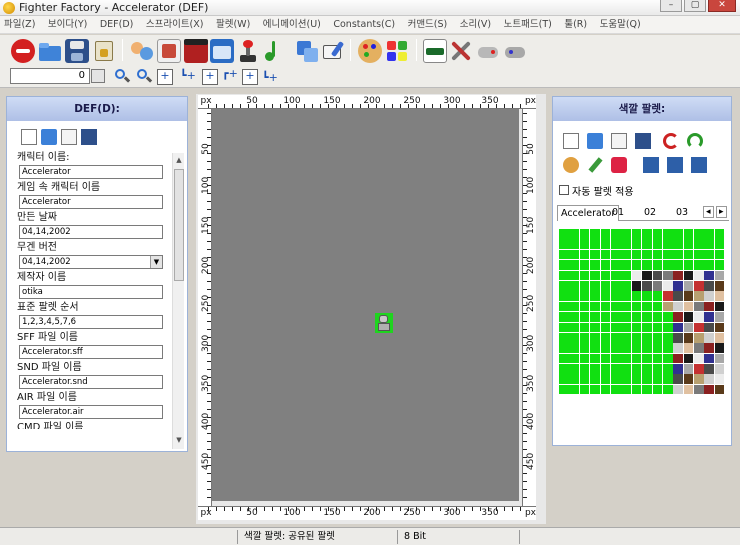 The height and width of the screenshot is (545, 740). I want to click on auto-apply-checkbox, so click(564, 190).